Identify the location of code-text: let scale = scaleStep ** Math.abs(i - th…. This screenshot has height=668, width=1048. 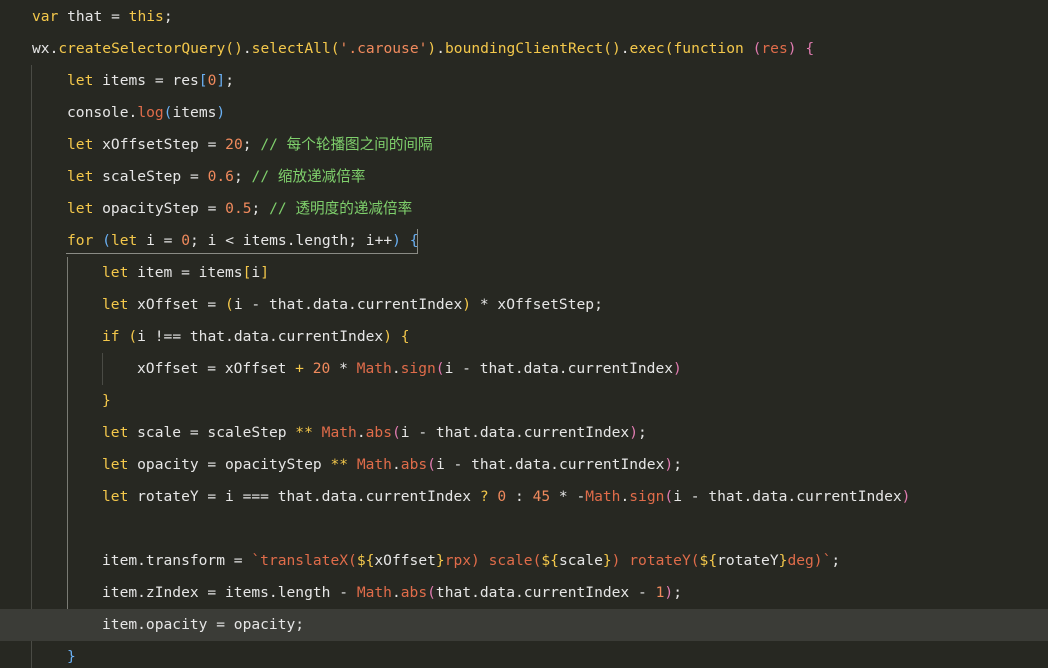
(374, 433).